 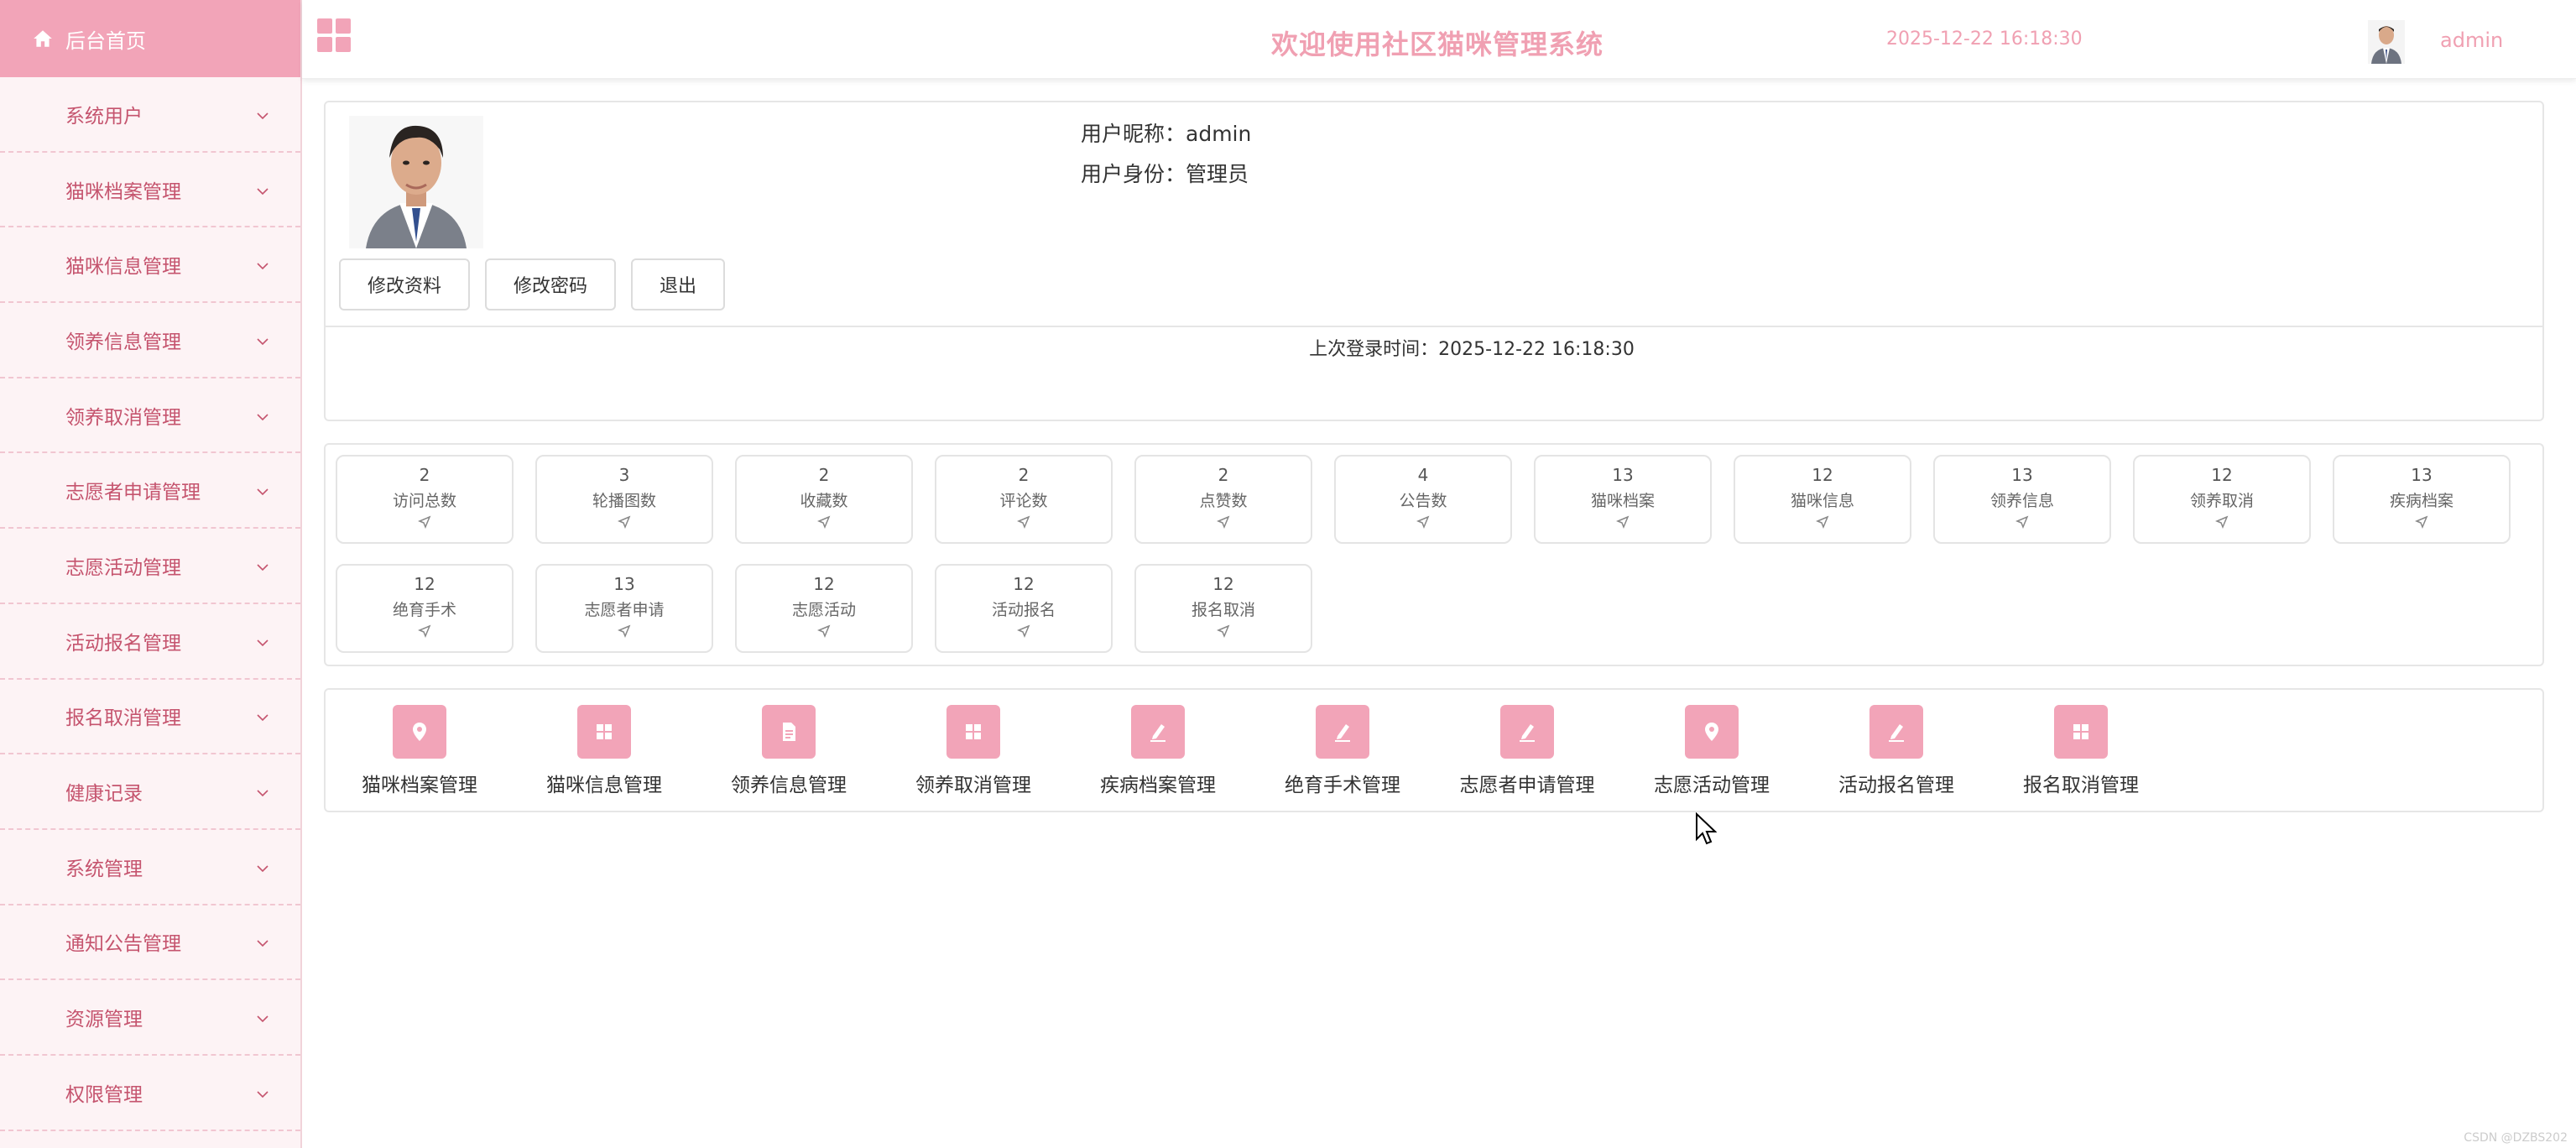 What do you see at coordinates (150, 867) in the screenshot?
I see `sidebar-menu-item: 系统管理` at bounding box center [150, 867].